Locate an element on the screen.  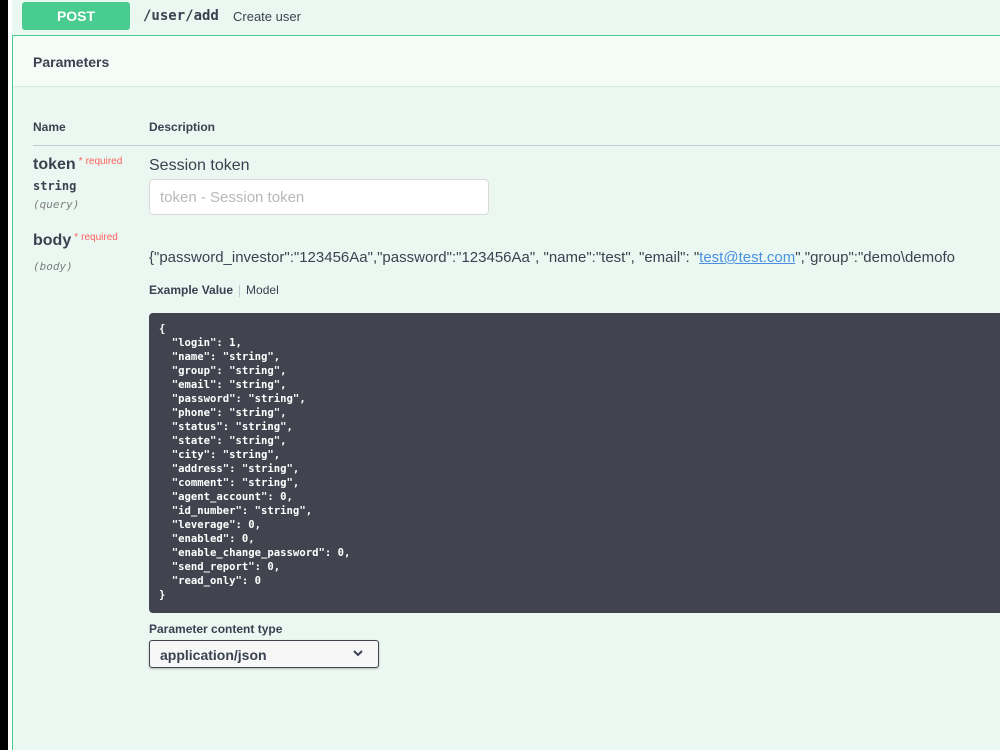
param-location-body: (body) is located at coordinates (53, 266).